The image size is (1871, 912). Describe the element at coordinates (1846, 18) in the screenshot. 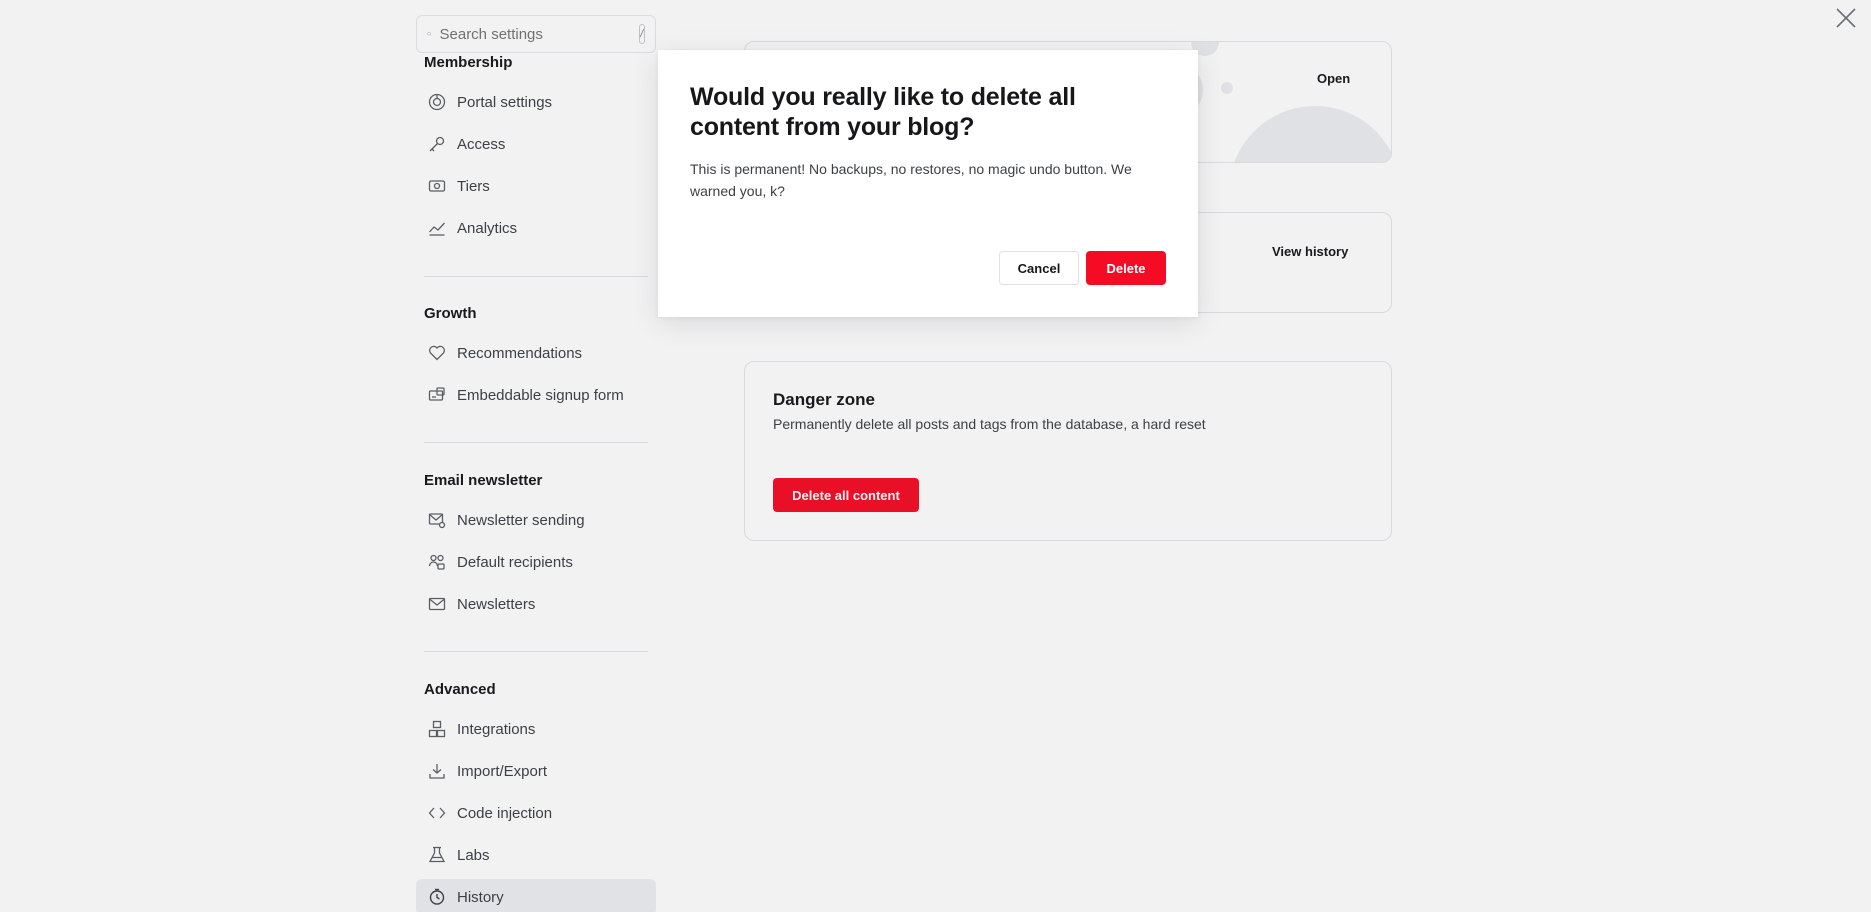

I see `close-icon` at that location.